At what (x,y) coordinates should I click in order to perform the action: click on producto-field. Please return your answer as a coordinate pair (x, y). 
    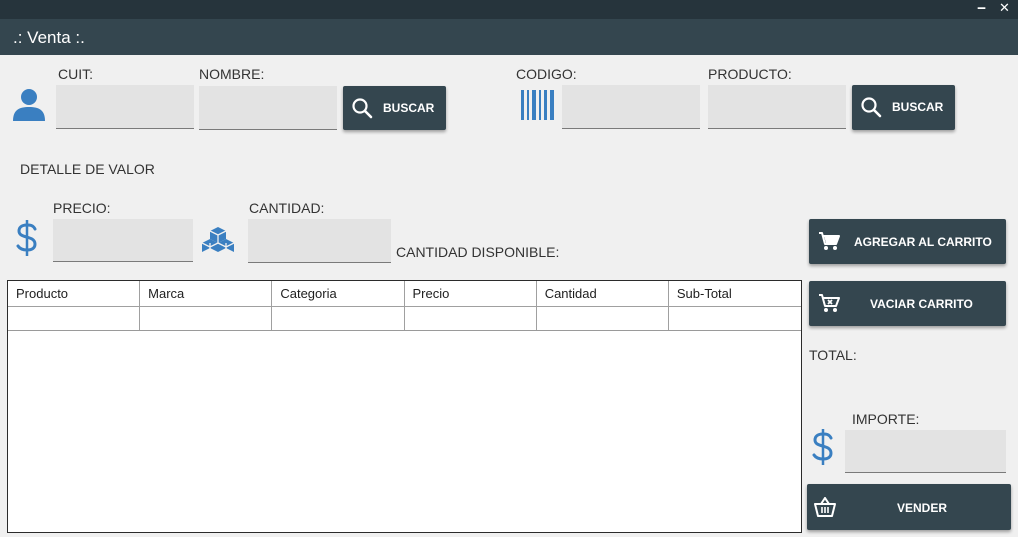
    Looking at the image, I should click on (777, 107).